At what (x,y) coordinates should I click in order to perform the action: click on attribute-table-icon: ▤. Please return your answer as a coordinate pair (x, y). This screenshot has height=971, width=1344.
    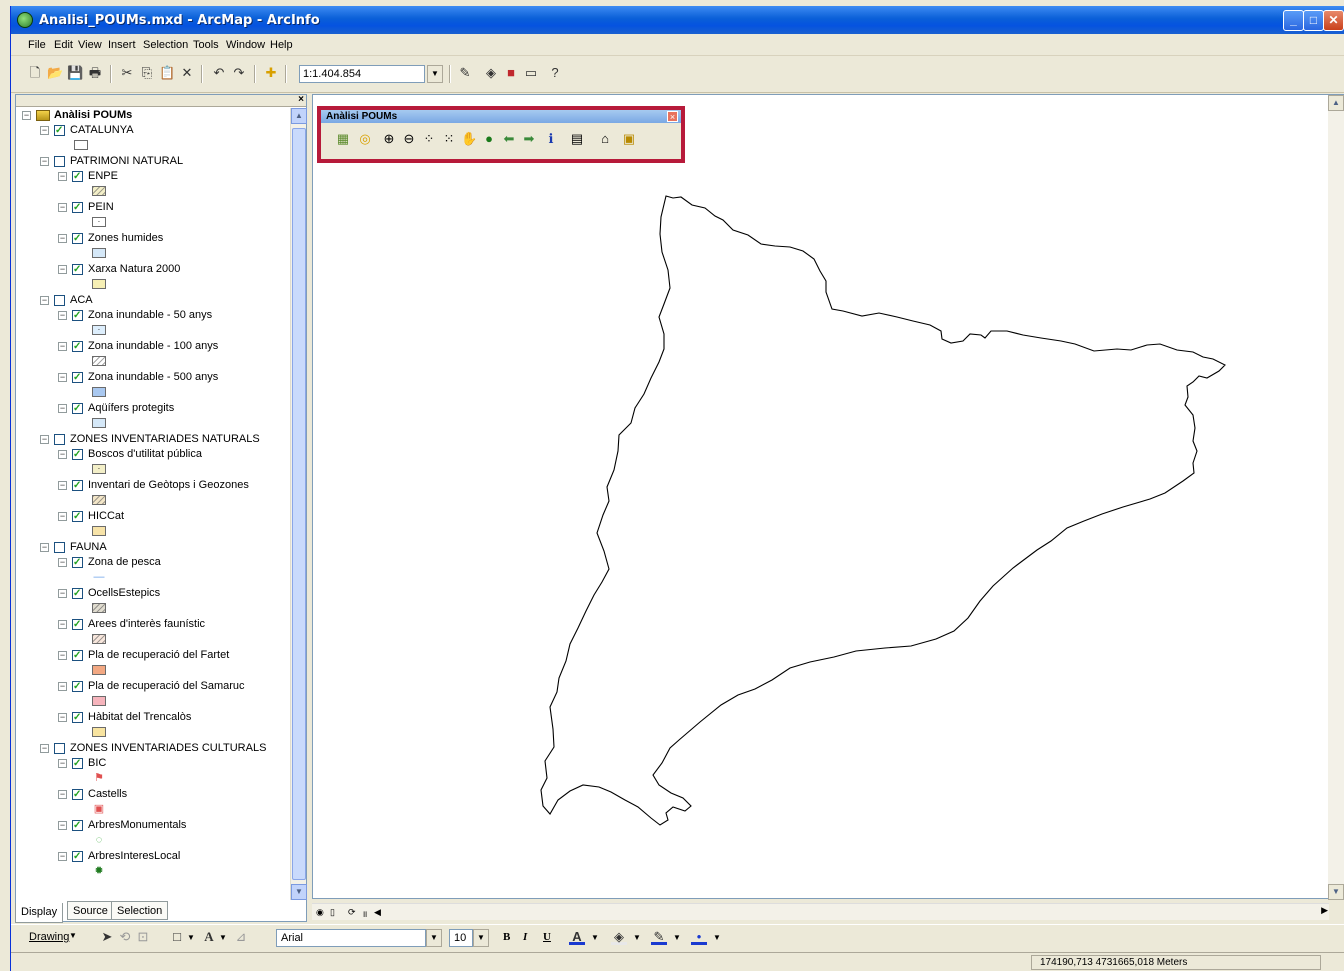
    Looking at the image, I should click on (577, 139).